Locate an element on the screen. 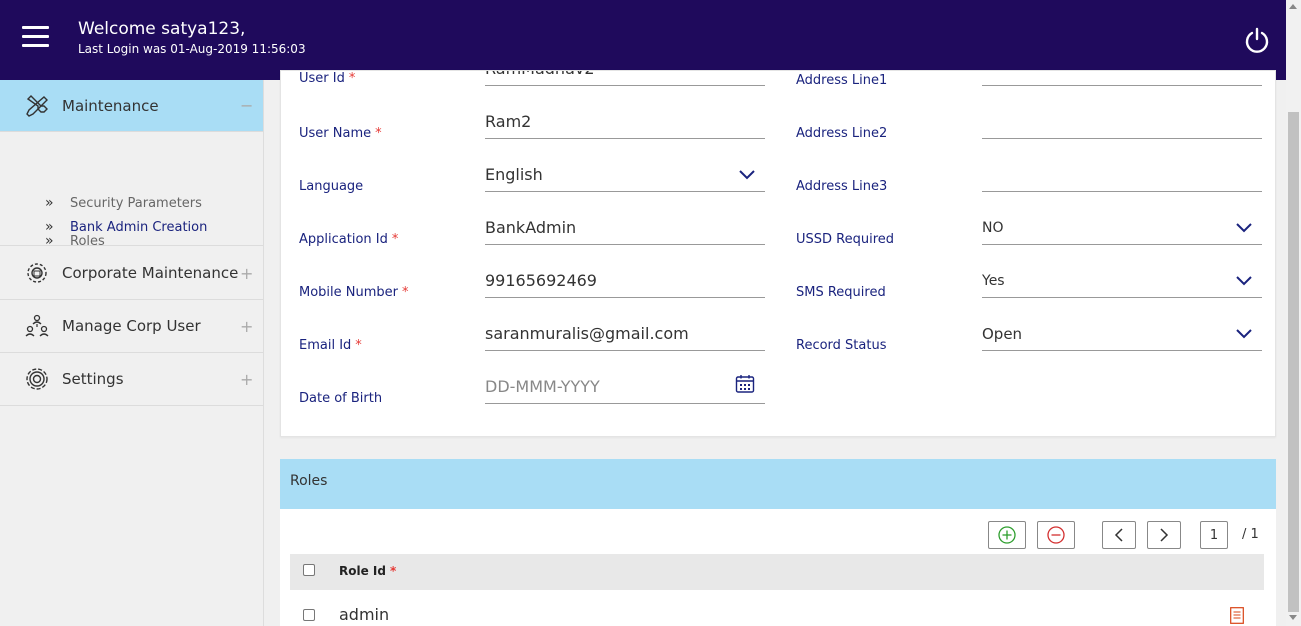 This screenshot has width=1301, height=626. sidebar-item-corporate-maintenance: Corporate Maintenance + is located at coordinates (131, 273).